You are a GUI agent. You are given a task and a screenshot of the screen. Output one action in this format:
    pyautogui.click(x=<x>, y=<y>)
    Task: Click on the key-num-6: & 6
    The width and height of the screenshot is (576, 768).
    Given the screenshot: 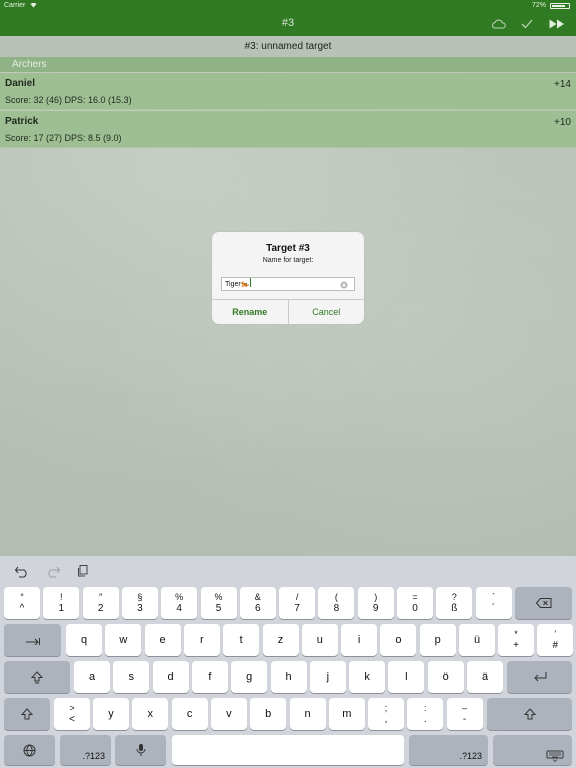 What is the action you would take?
    pyautogui.click(x=257, y=603)
    